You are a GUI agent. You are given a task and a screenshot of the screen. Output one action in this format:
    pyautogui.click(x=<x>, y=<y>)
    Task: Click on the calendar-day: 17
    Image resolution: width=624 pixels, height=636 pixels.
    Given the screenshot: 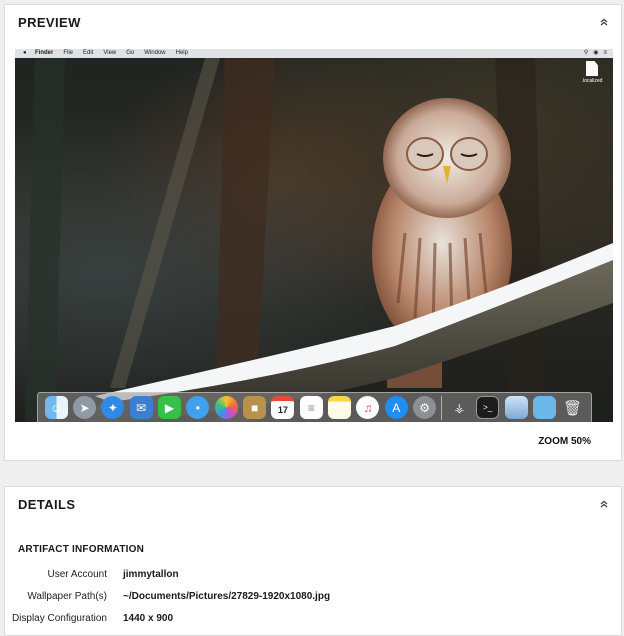 What is the action you would take?
    pyautogui.click(x=282, y=410)
    